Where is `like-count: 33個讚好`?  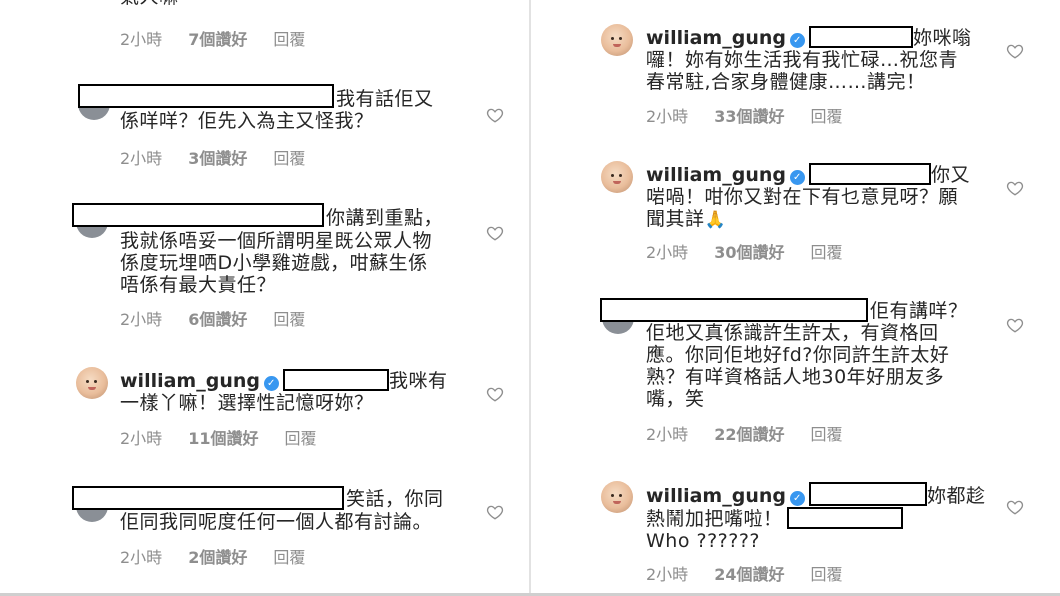
like-count: 33個讚好 is located at coordinates (749, 116).